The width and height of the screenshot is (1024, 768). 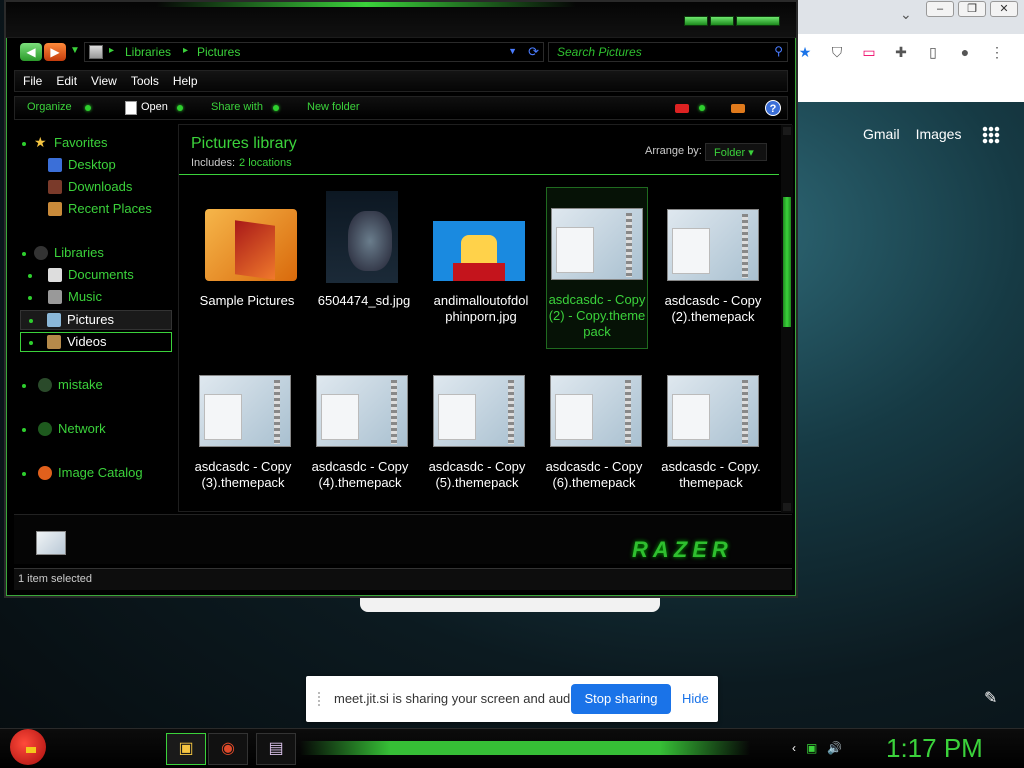 I want to click on tab-search-chevron-icon: ⌄, so click(x=906, y=14).